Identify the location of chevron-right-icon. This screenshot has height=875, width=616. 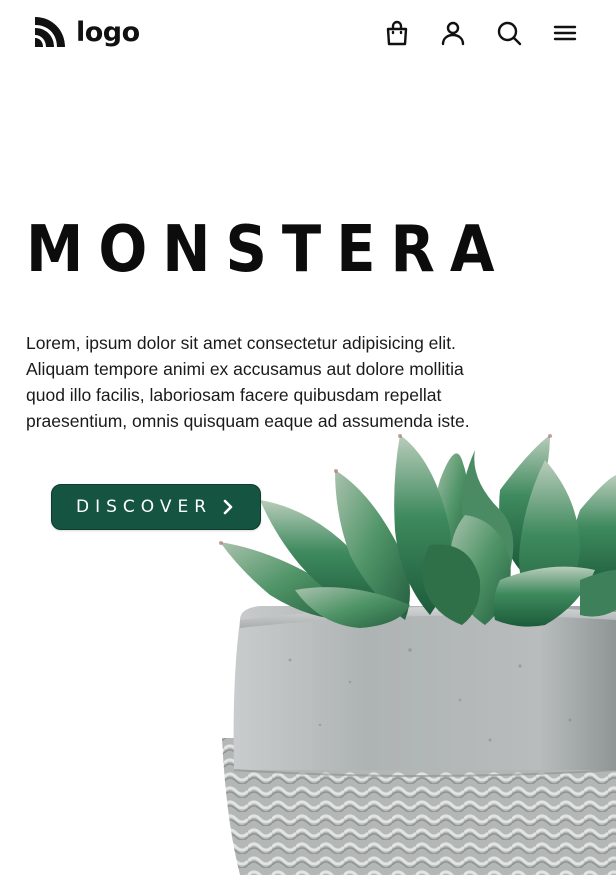
(228, 507).